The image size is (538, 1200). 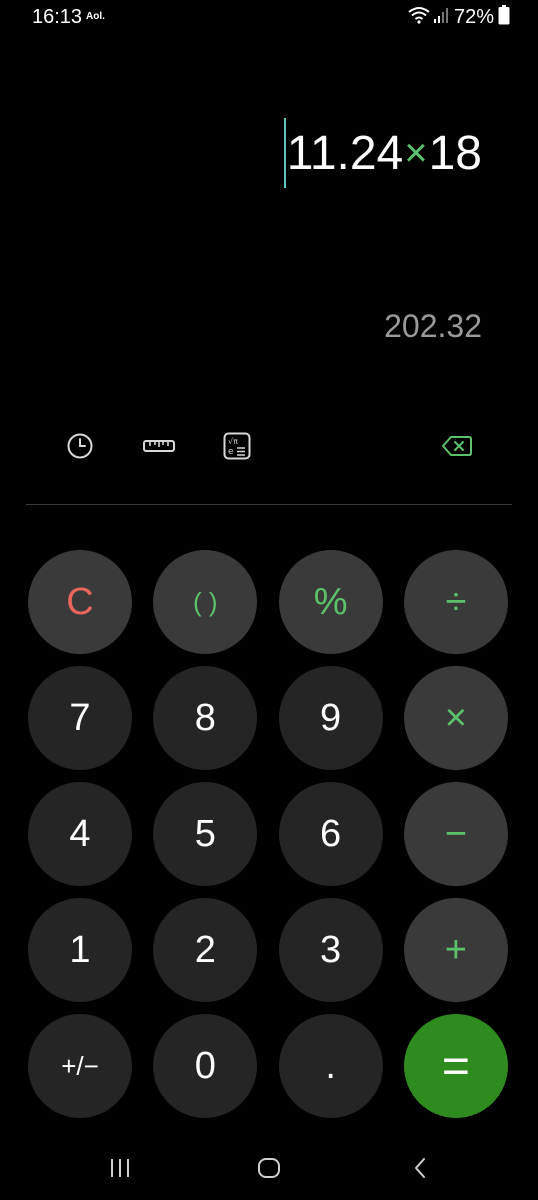 What do you see at coordinates (420, 1168) in the screenshot?
I see `back-icon` at bounding box center [420, 1168].